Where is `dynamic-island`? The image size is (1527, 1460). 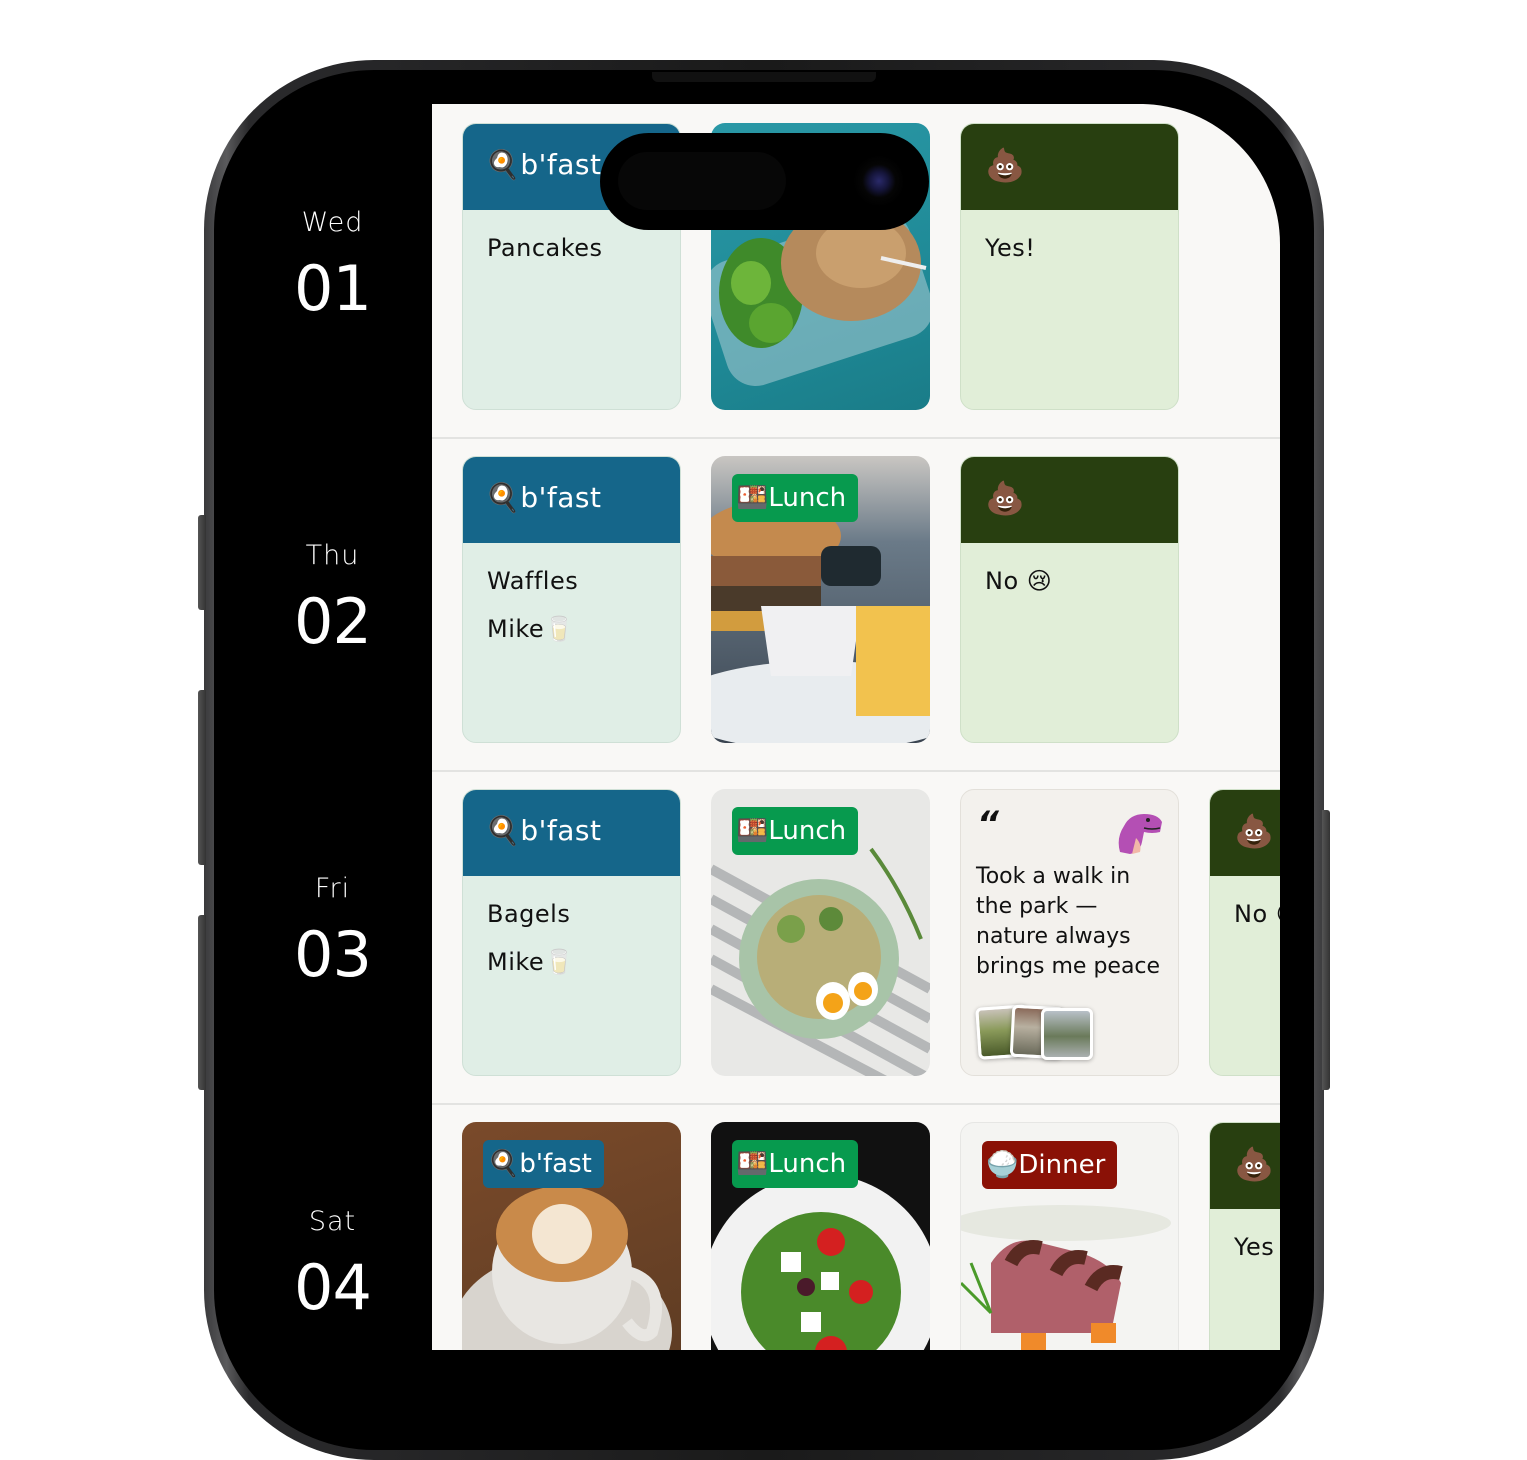
dynamic-island is located at coordinates (764, 181).